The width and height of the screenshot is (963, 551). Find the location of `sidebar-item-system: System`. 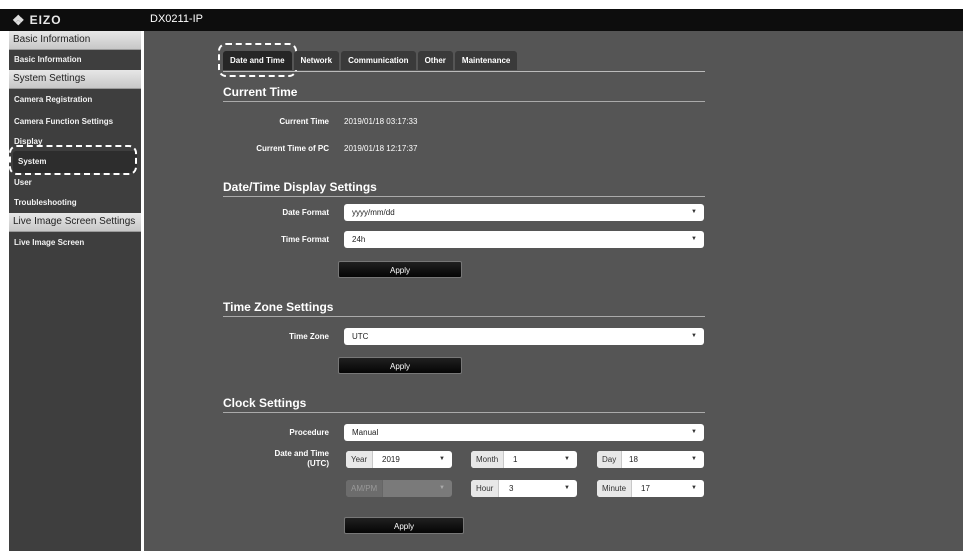

sidebar-item-system: System is located at coordinates (73, 160).